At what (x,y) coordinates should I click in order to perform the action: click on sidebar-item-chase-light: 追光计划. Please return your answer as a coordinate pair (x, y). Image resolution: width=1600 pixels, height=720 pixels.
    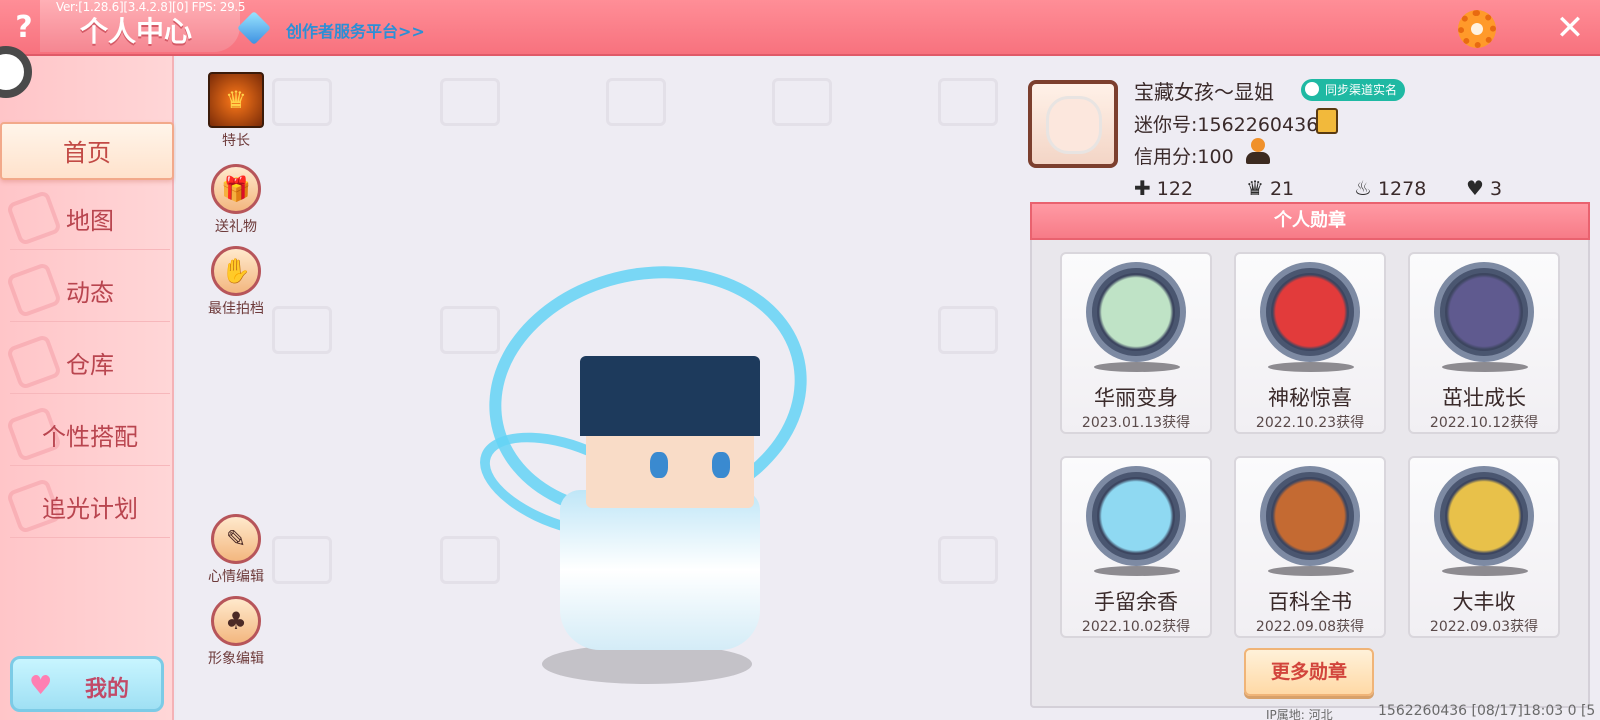
    Looking at the image, I should click on (90, 509).